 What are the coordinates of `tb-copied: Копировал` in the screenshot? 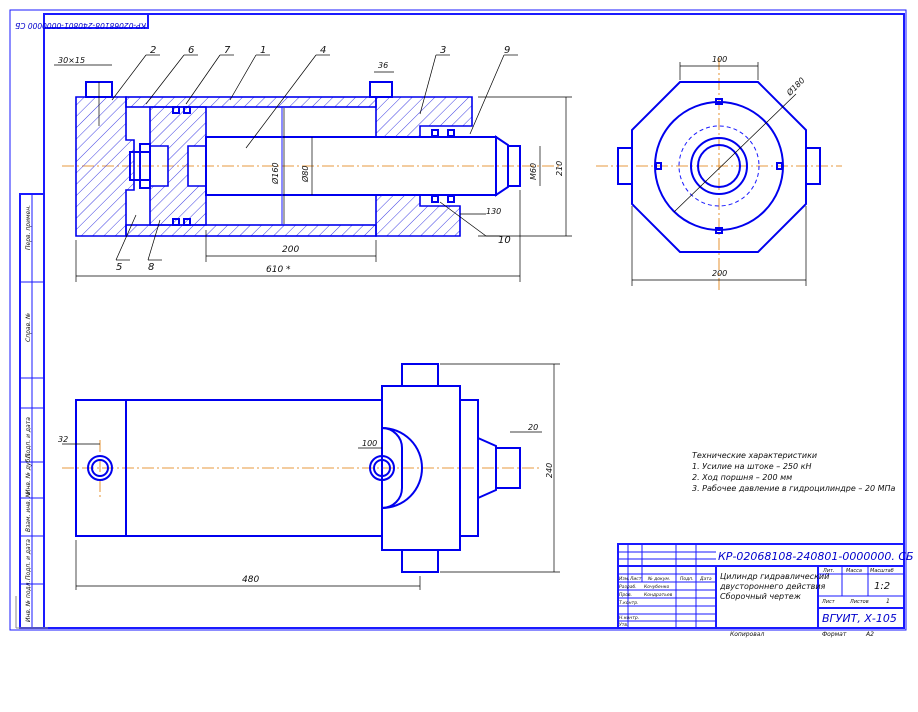 It's located at (747, 634).